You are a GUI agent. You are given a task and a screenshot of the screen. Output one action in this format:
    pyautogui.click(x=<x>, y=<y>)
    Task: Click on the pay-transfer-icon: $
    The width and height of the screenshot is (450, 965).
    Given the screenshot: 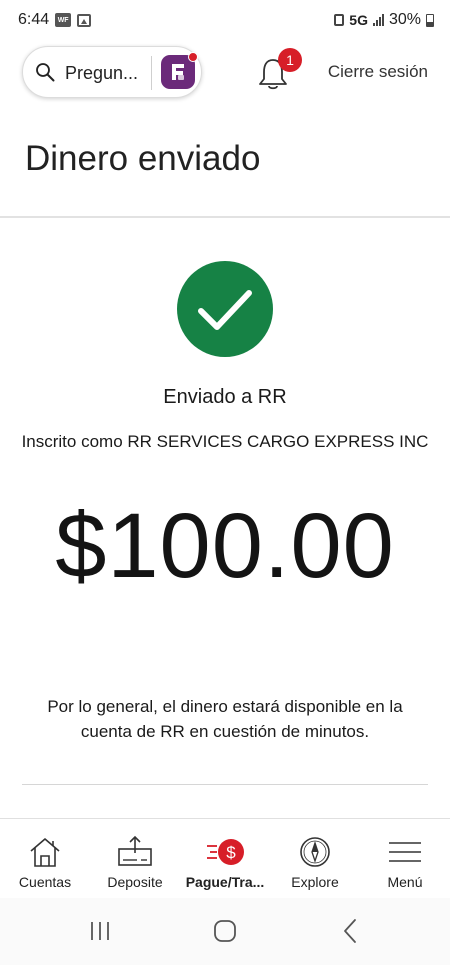 What is the action you would take?
    pyautogui.click(x=225, y=852)
    